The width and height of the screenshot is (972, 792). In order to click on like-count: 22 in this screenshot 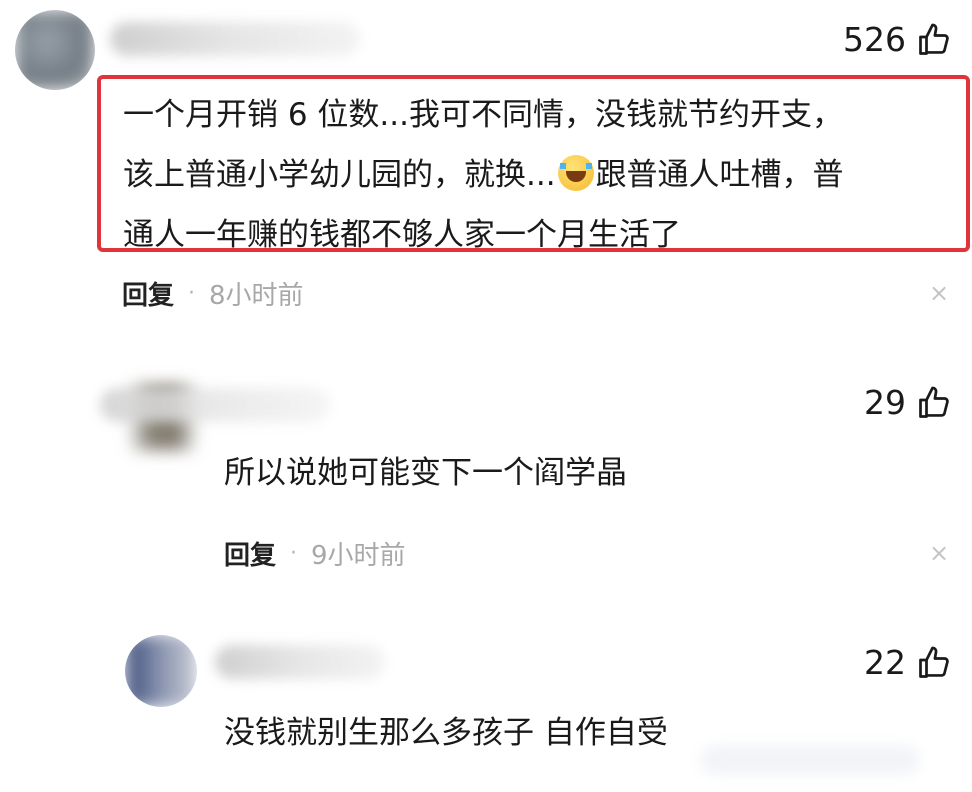, I will do `click(885, 662)`.